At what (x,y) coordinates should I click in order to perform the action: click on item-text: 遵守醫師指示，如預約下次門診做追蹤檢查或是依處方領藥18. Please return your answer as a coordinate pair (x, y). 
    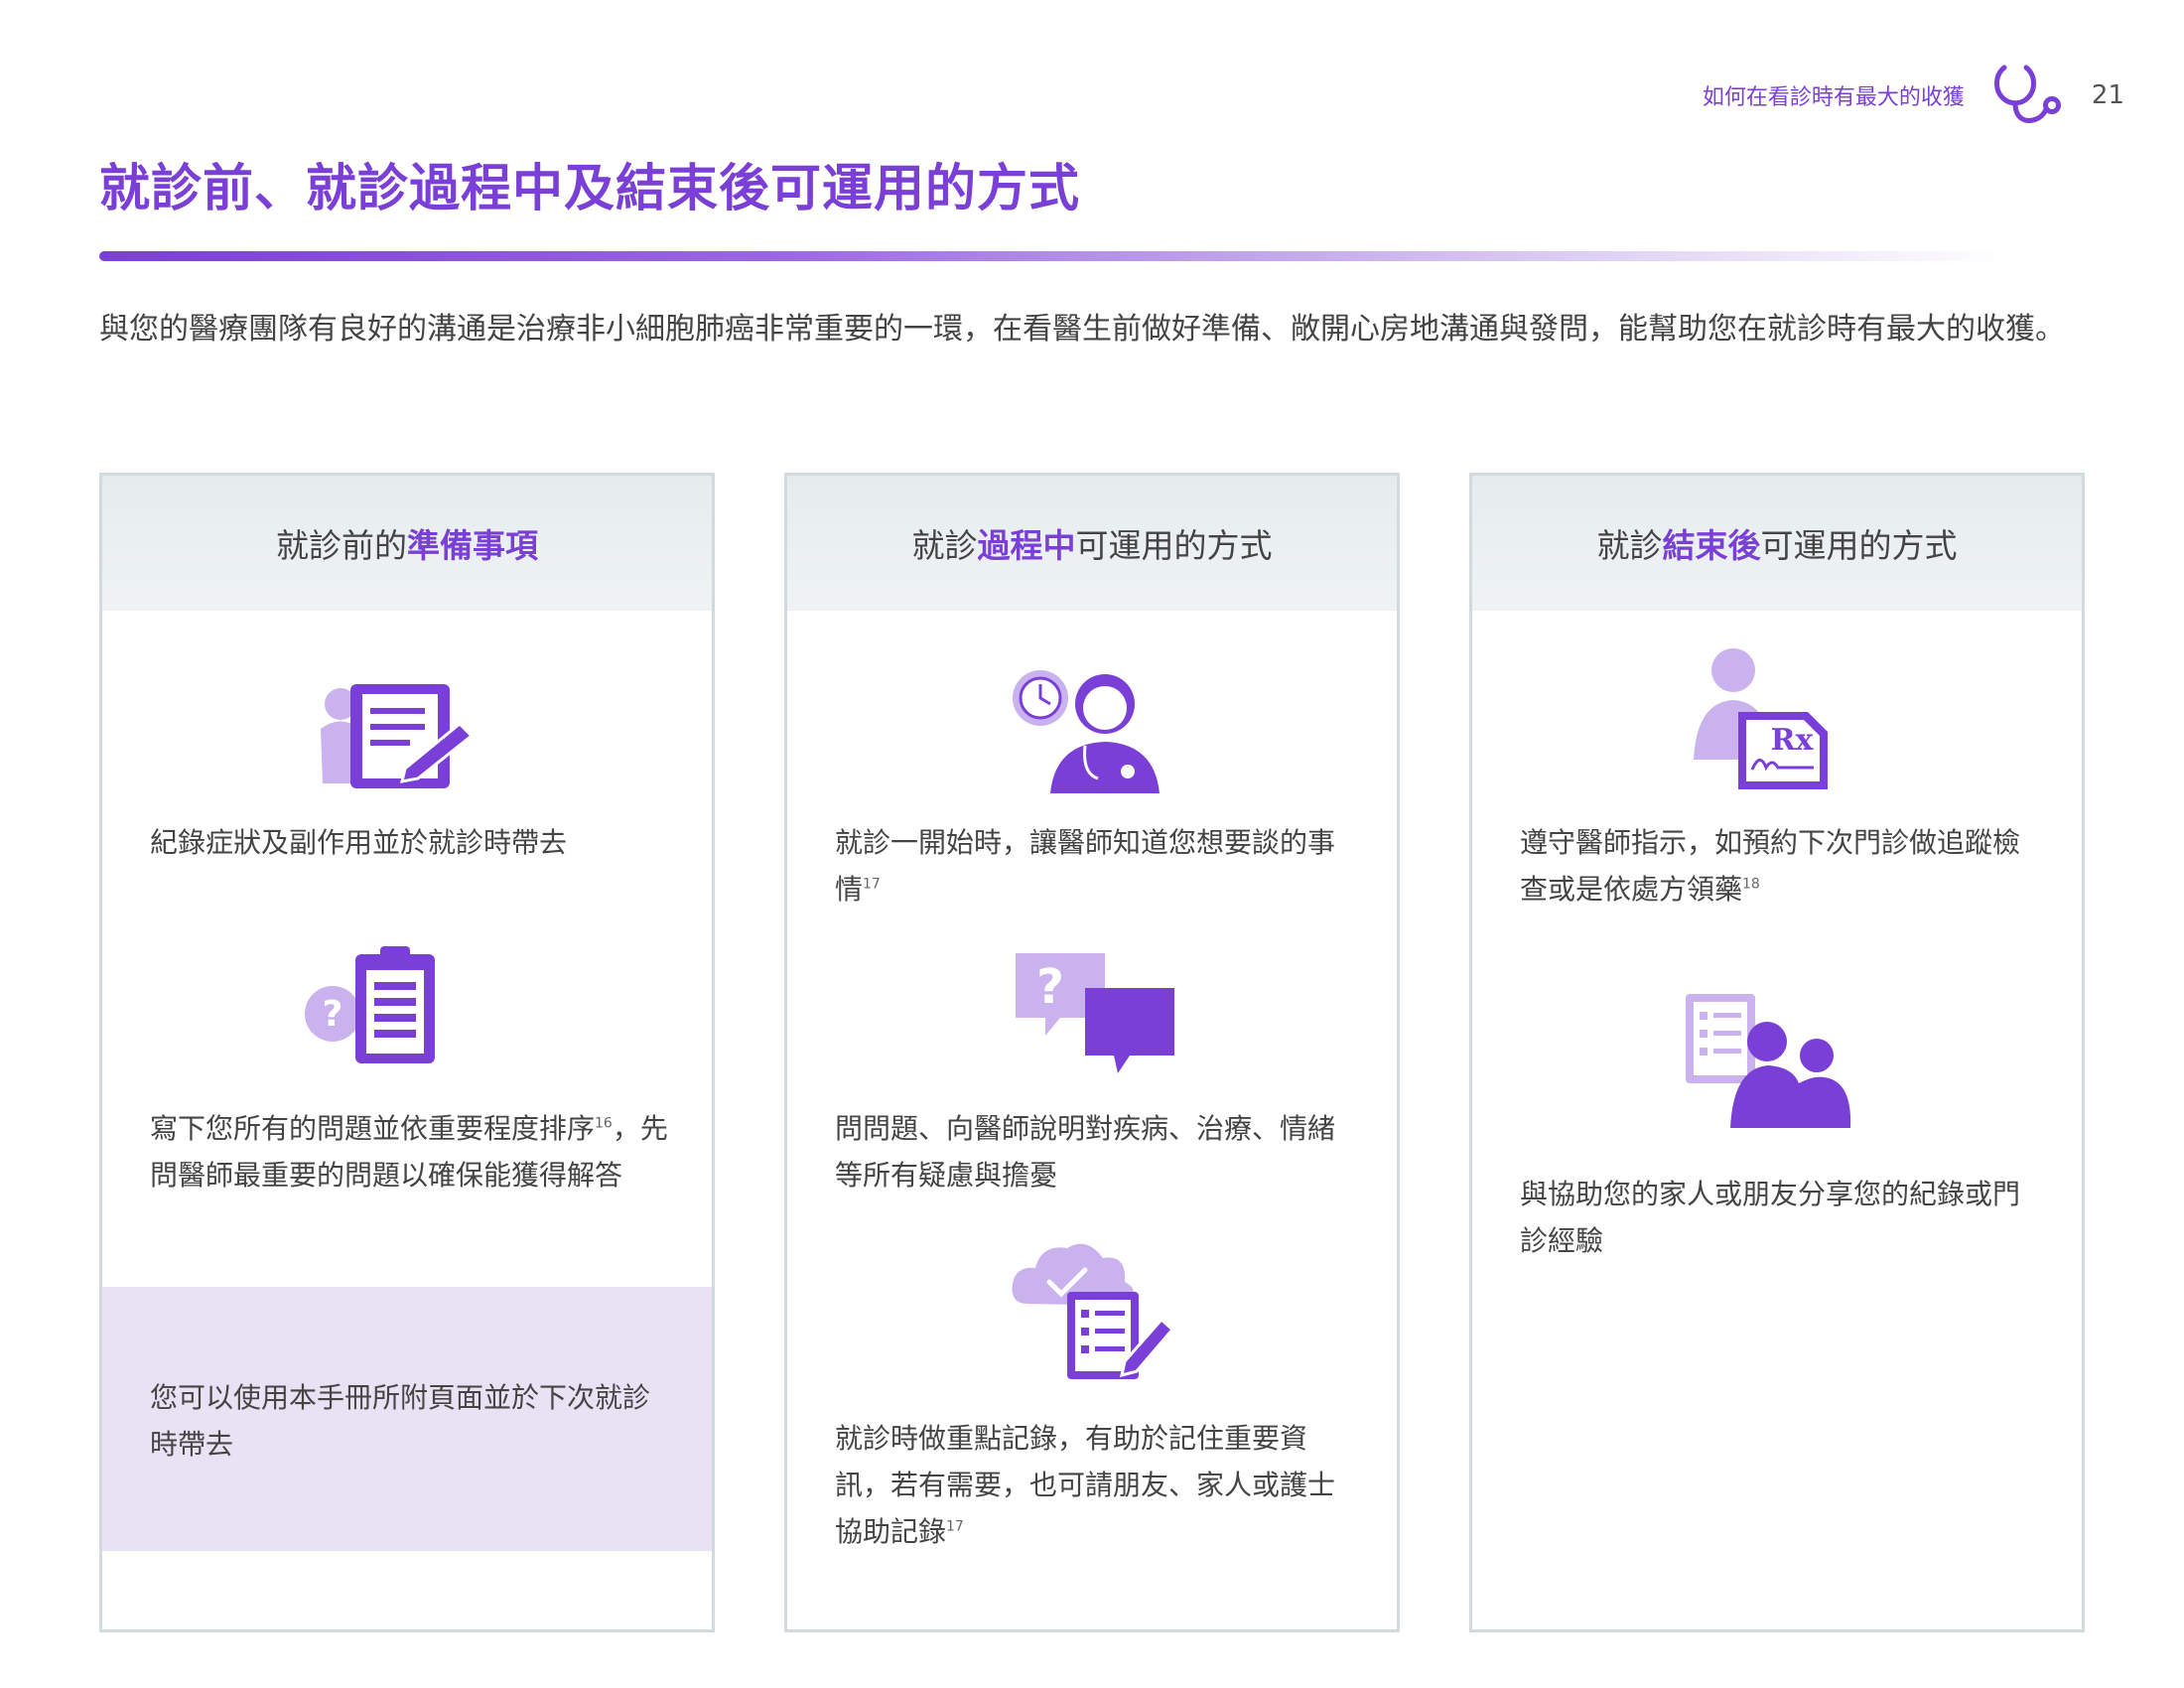
    Looking at the image, I should click on (1783, 866).